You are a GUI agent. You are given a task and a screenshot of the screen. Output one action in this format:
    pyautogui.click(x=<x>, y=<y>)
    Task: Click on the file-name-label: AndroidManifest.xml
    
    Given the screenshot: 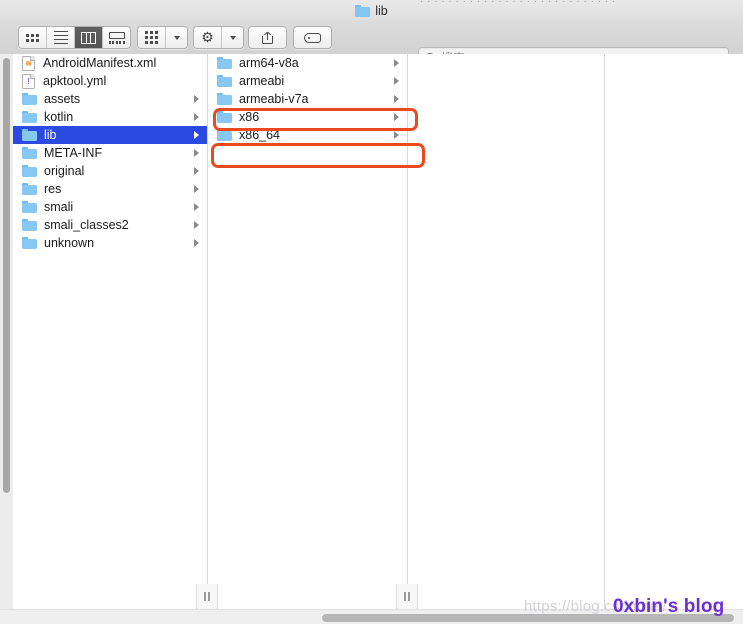 What is the action you would take?
    pyautogui.click(x=100, y=63)
    